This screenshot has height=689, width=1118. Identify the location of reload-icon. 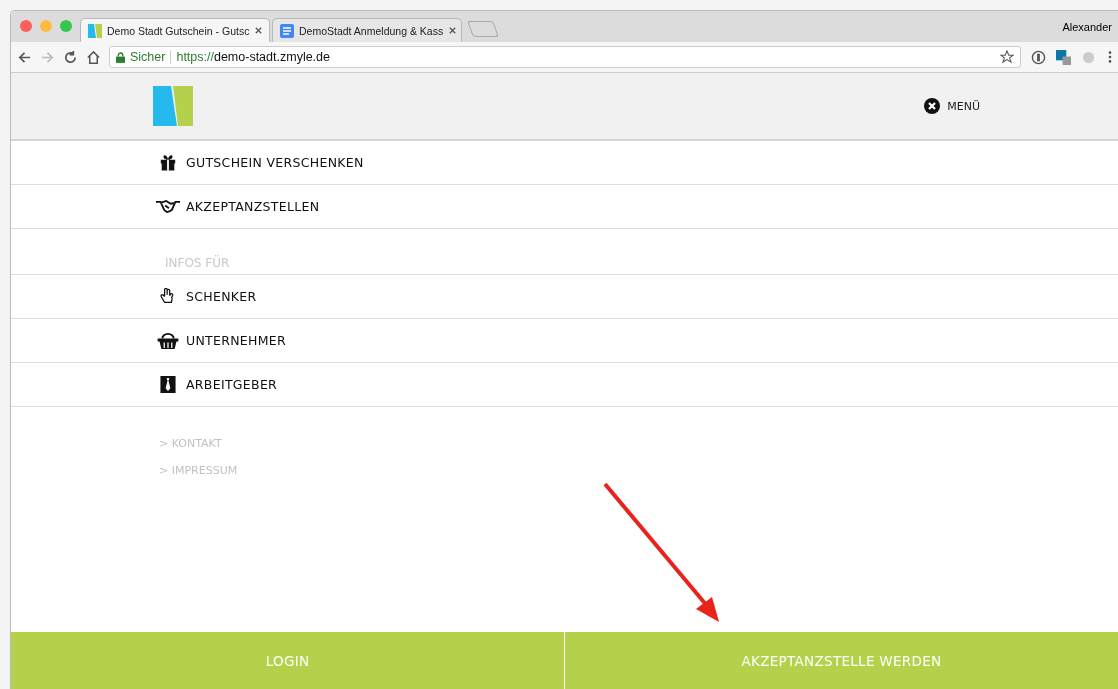
(70, 57).